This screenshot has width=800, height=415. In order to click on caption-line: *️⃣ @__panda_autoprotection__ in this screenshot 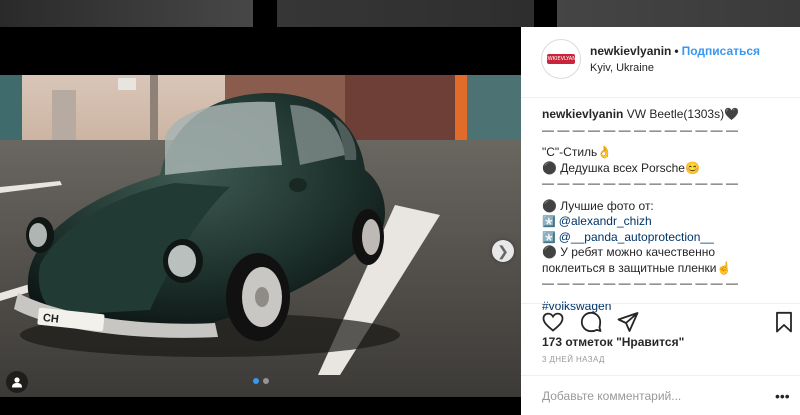, I will do `click(628, 236)`.